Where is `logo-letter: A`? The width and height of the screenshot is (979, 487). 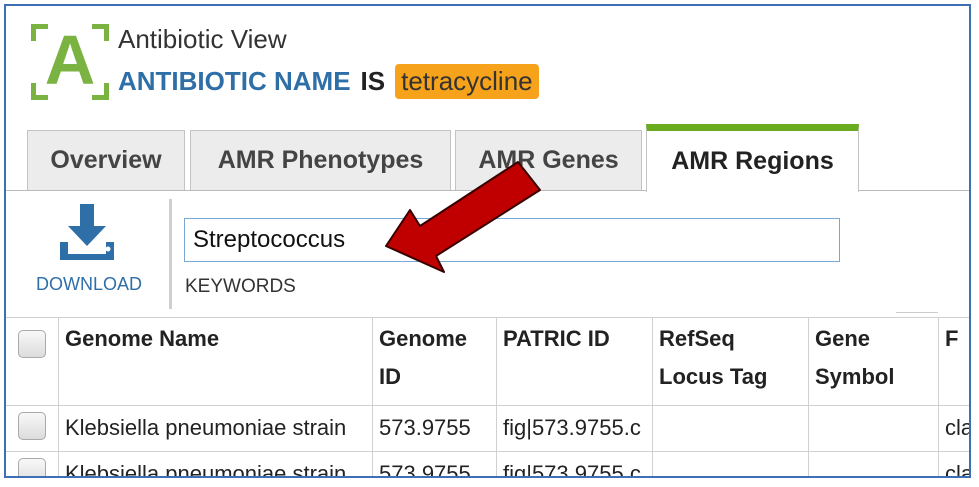
logo-letter: A is located at coordinates (70, 60).